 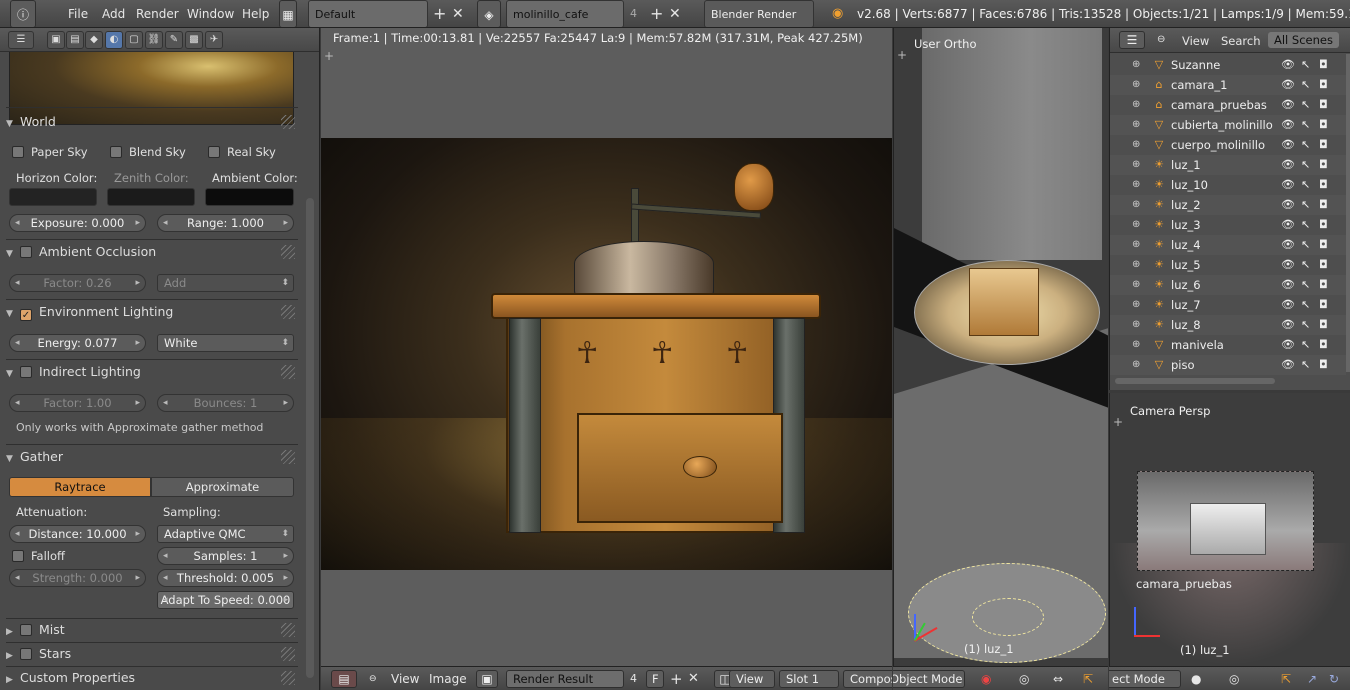 I want to click on outliner-row: ⊕ ☀ luz_3 👁 ↖ ◘, so click(x=1228, y=225).